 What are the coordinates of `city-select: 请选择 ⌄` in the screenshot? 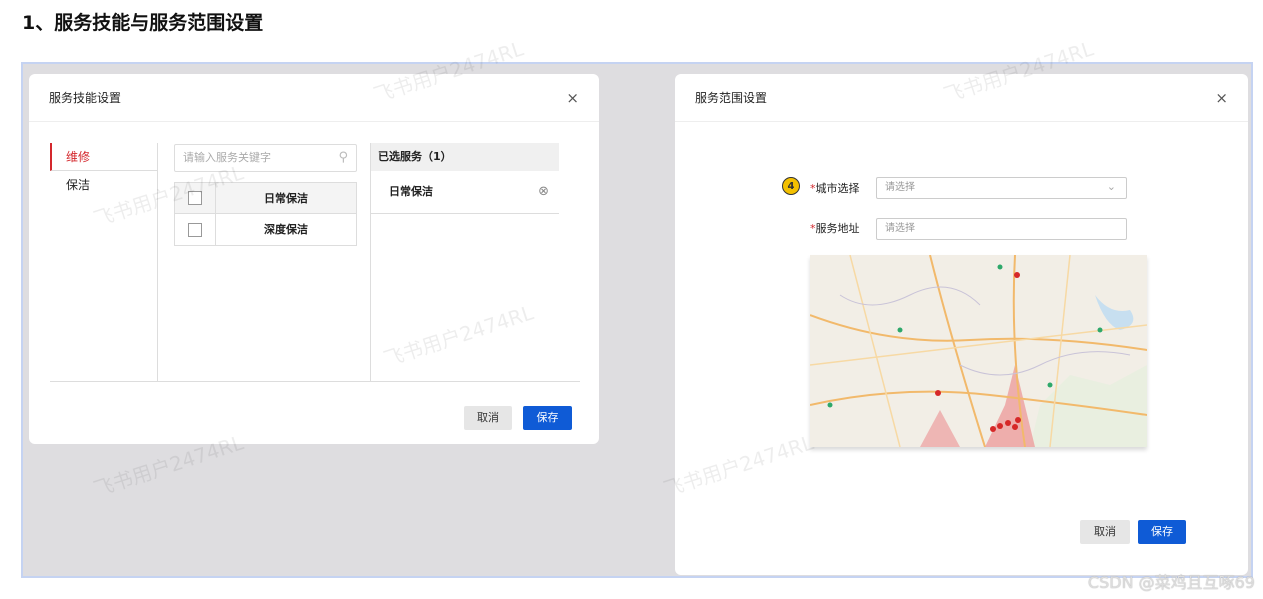 It's located at (1001, 188).